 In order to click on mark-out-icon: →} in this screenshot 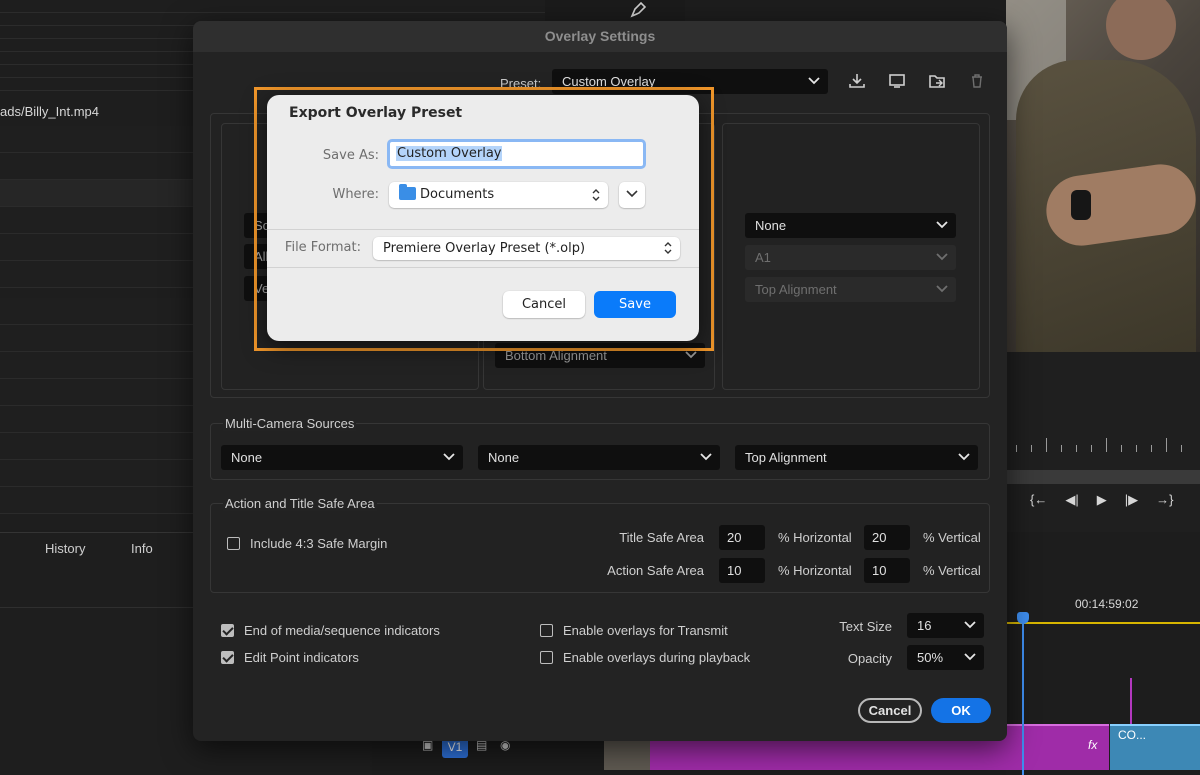, I will do `click(1164, 503)`.